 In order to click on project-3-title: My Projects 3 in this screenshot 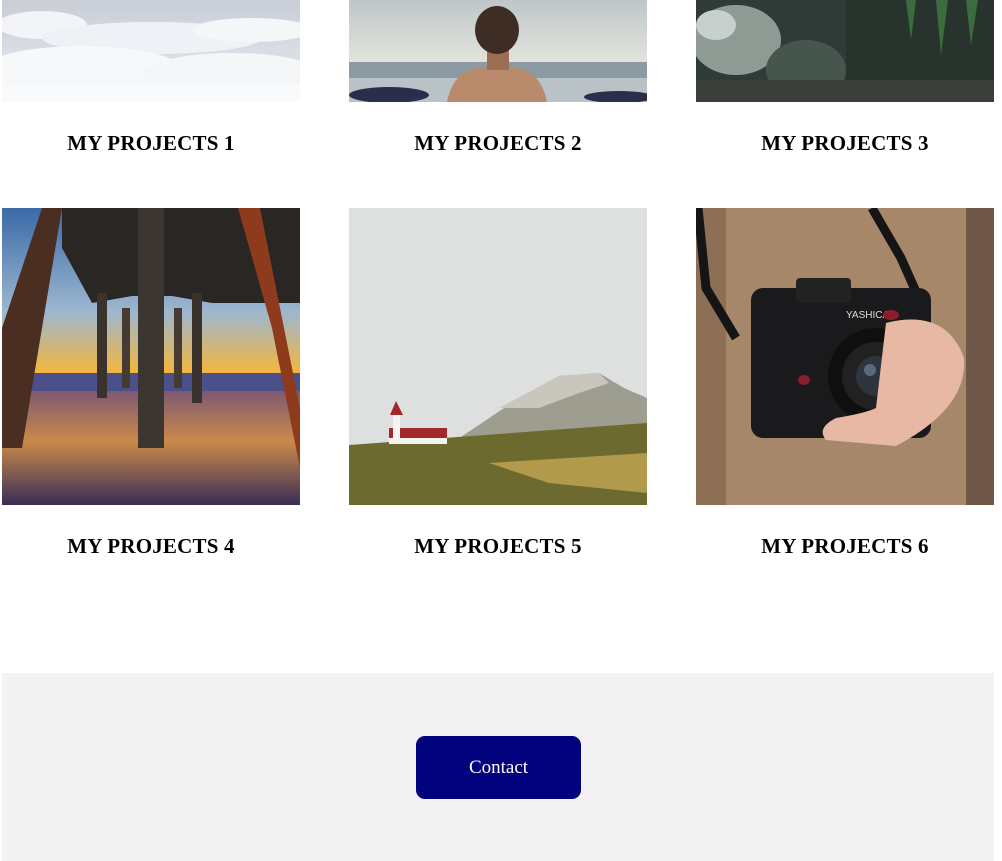, I will do `click(845, 143)`.